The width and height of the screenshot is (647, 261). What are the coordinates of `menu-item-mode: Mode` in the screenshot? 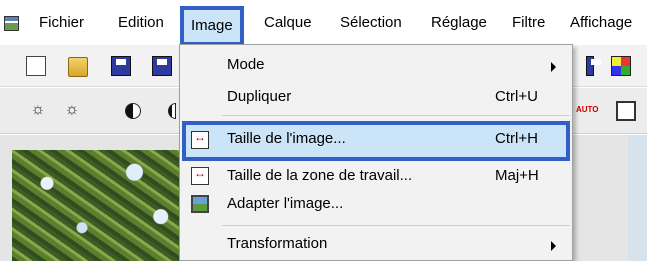 It's located at (376, 66).